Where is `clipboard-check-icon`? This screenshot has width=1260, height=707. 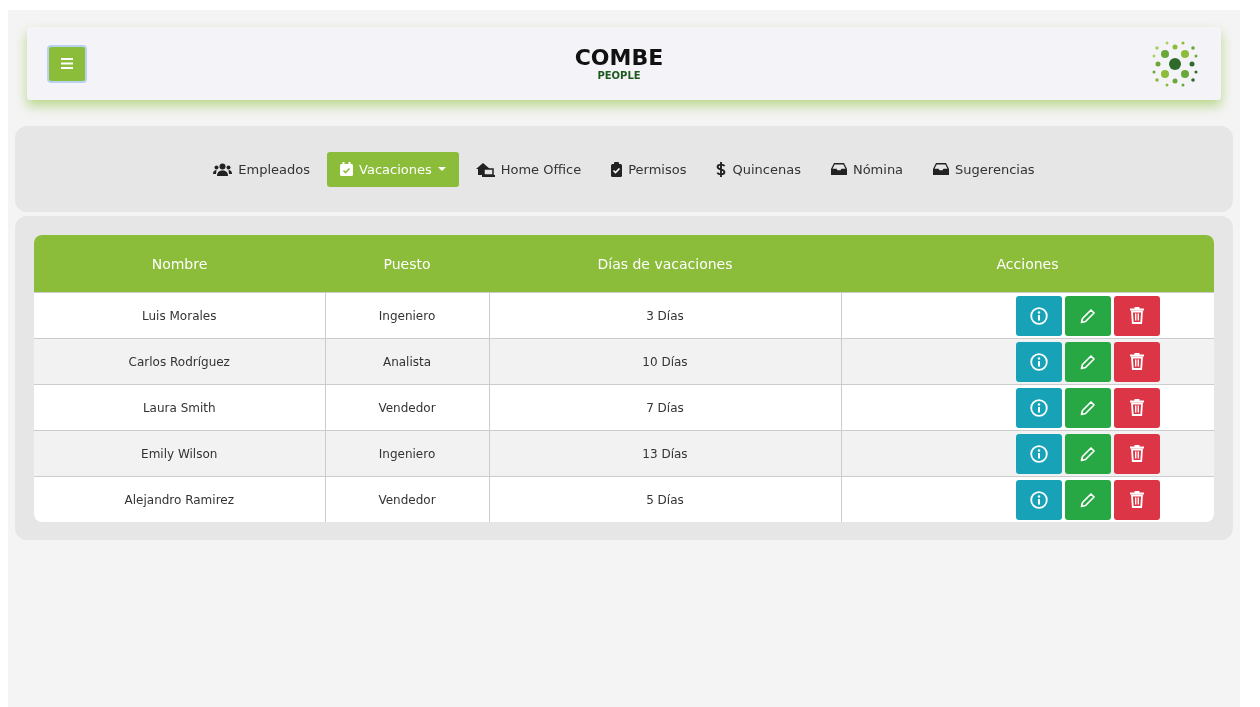 clipboard-check-icon is located at coordinates (617, 169).